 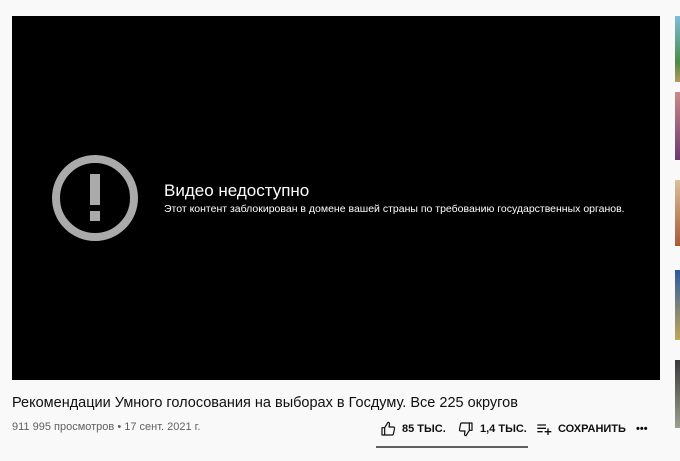 What do you see at coordinates (63, 427) in the screenshot?
I see `view-count: 911 995 просмотров` at bounding box center [63, 427].